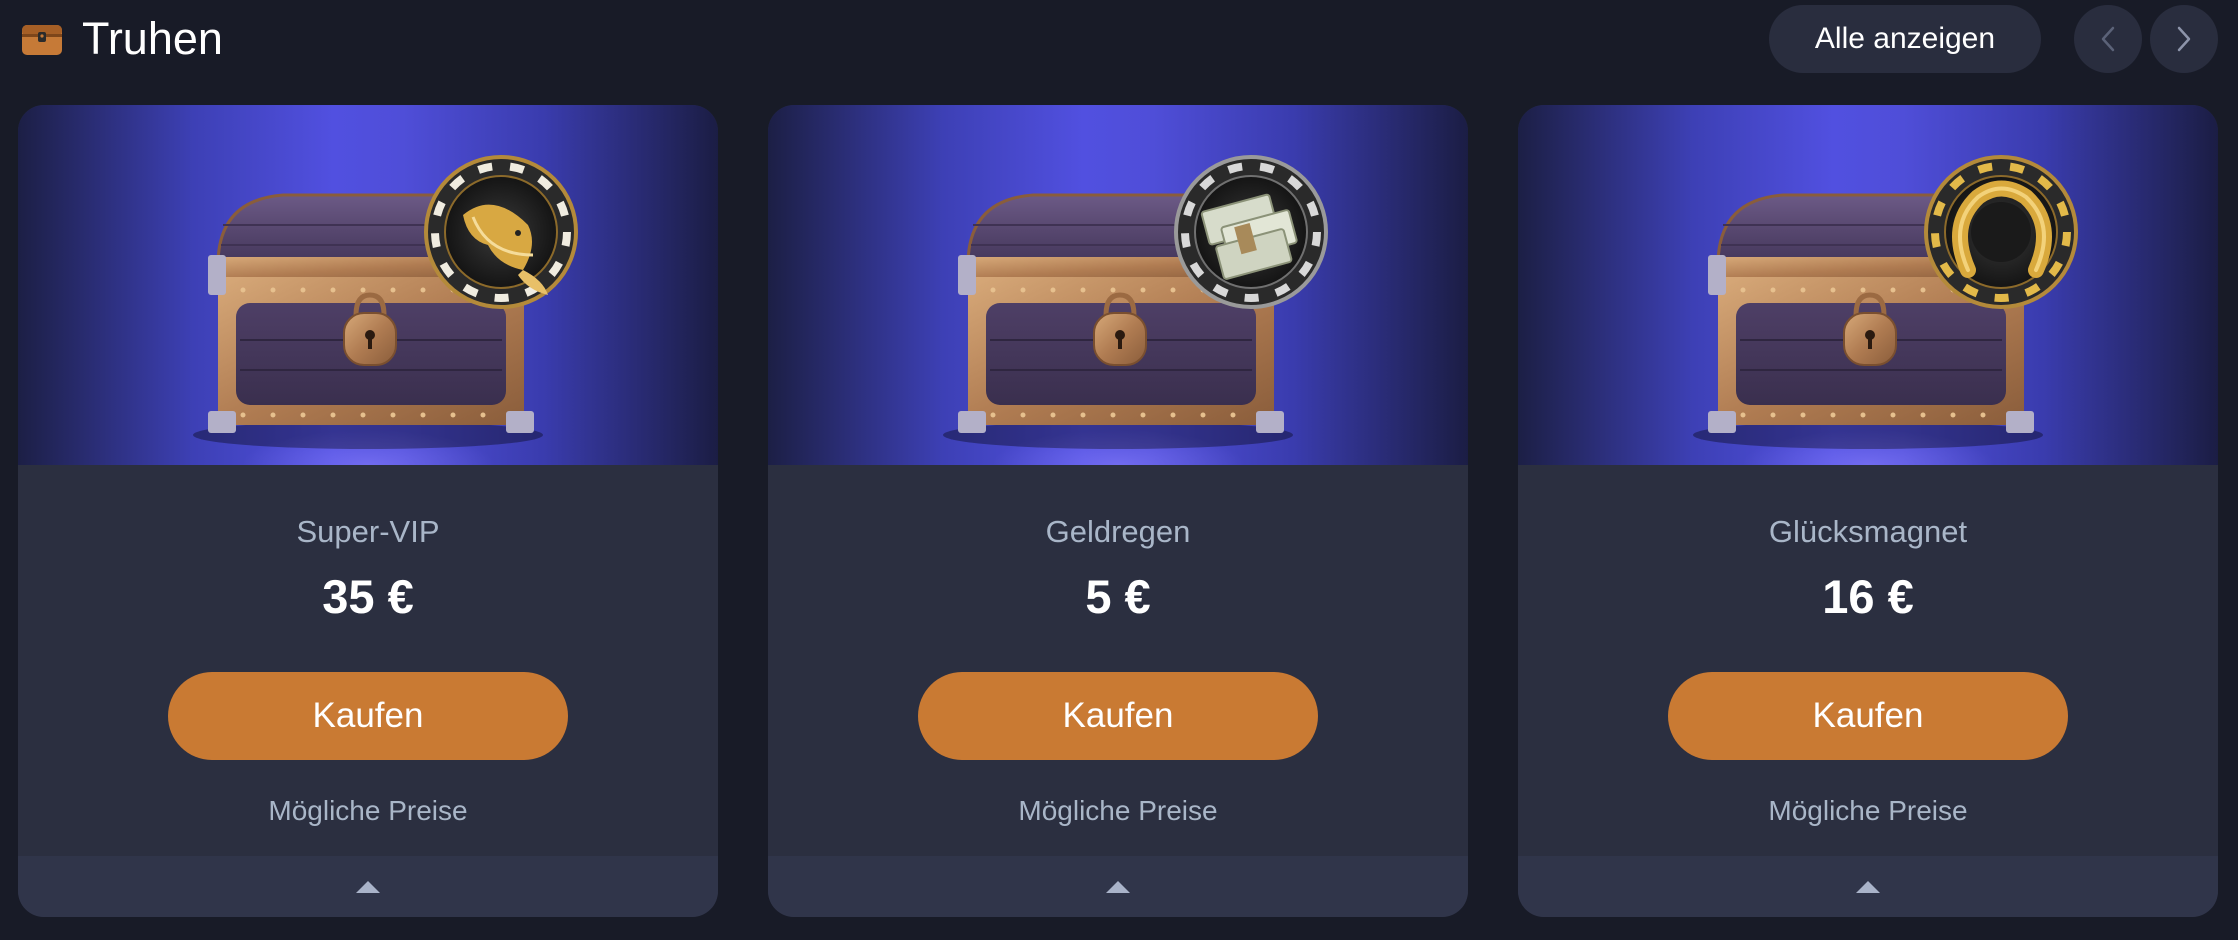  I want to click on chest-price: 5 €, so click(1118, 596).